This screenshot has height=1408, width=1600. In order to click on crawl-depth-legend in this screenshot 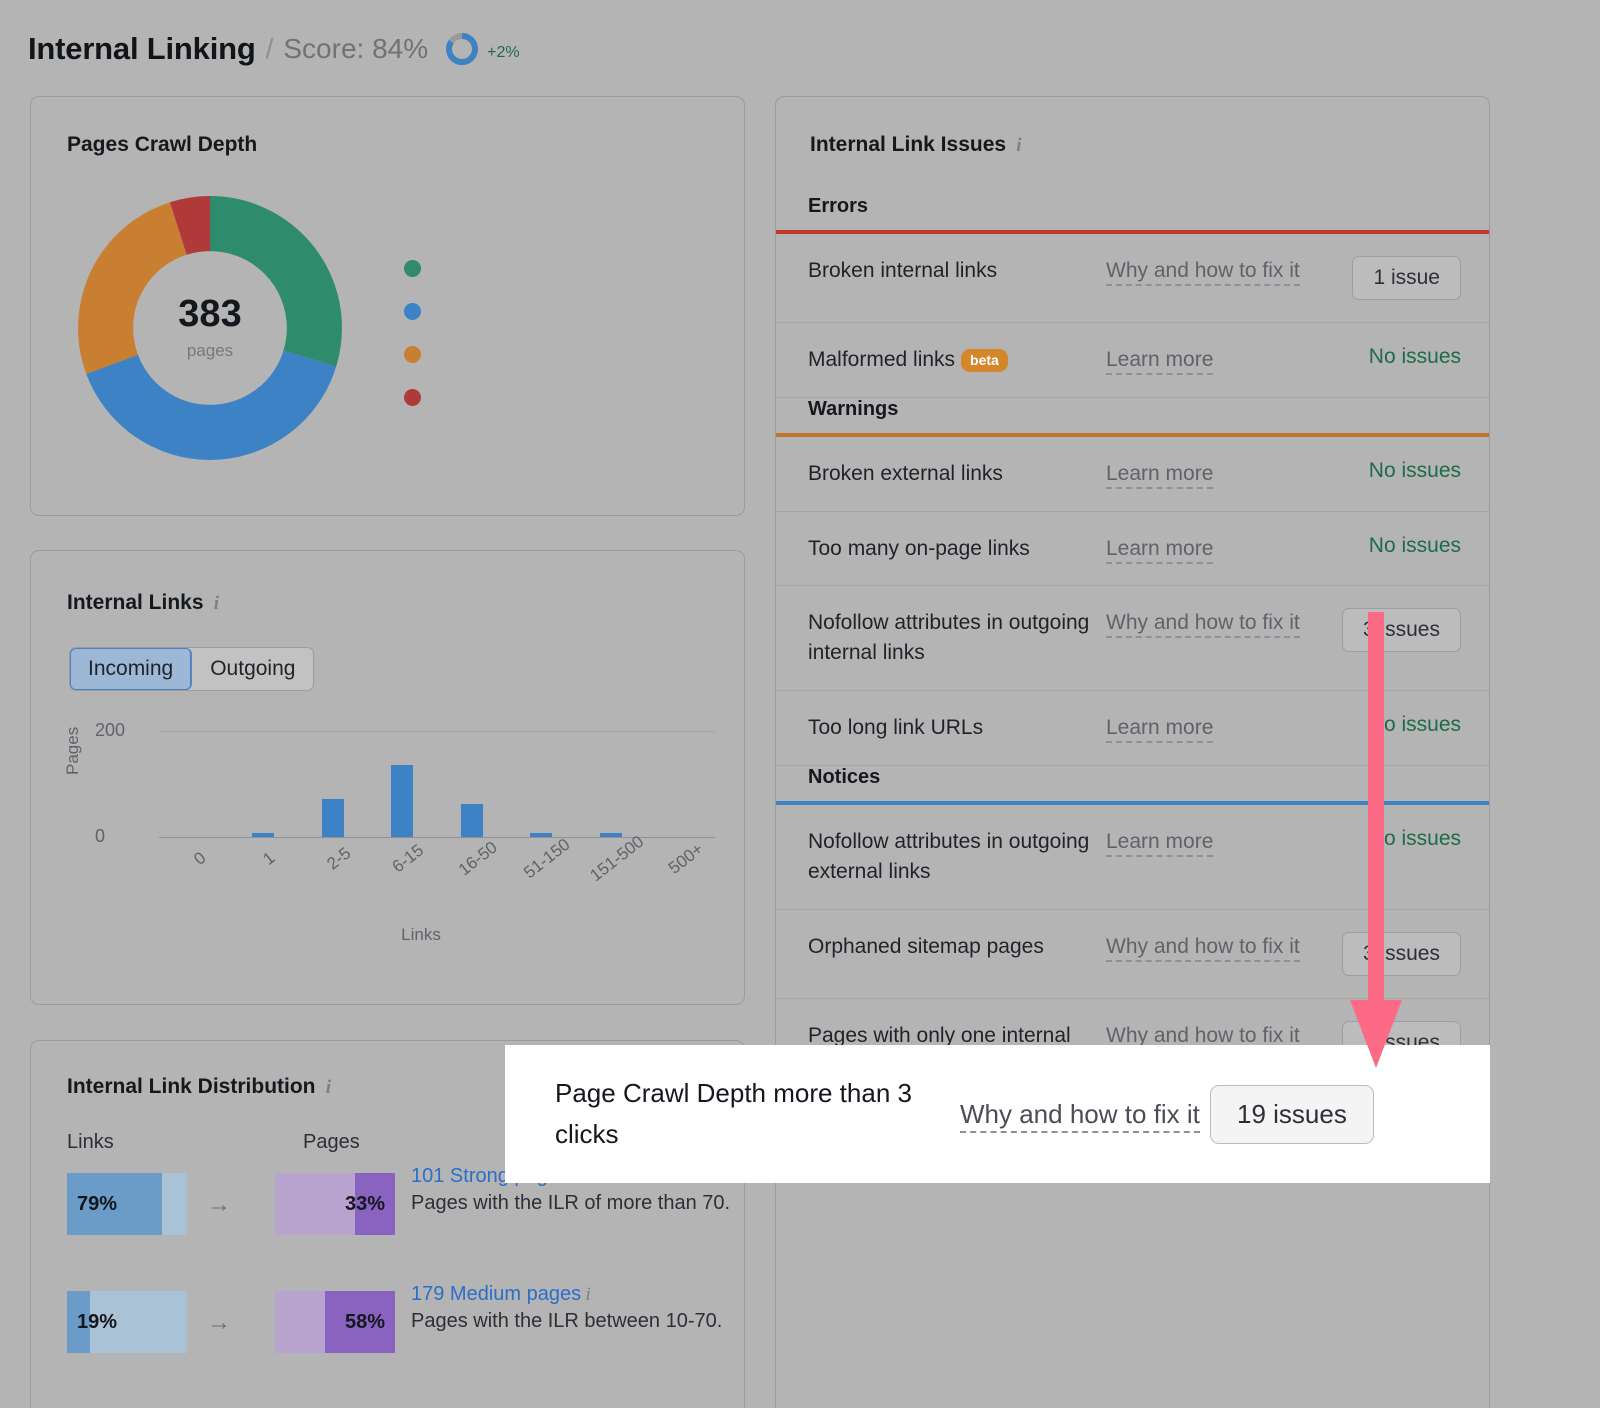, I will do `click(577, 333)`.